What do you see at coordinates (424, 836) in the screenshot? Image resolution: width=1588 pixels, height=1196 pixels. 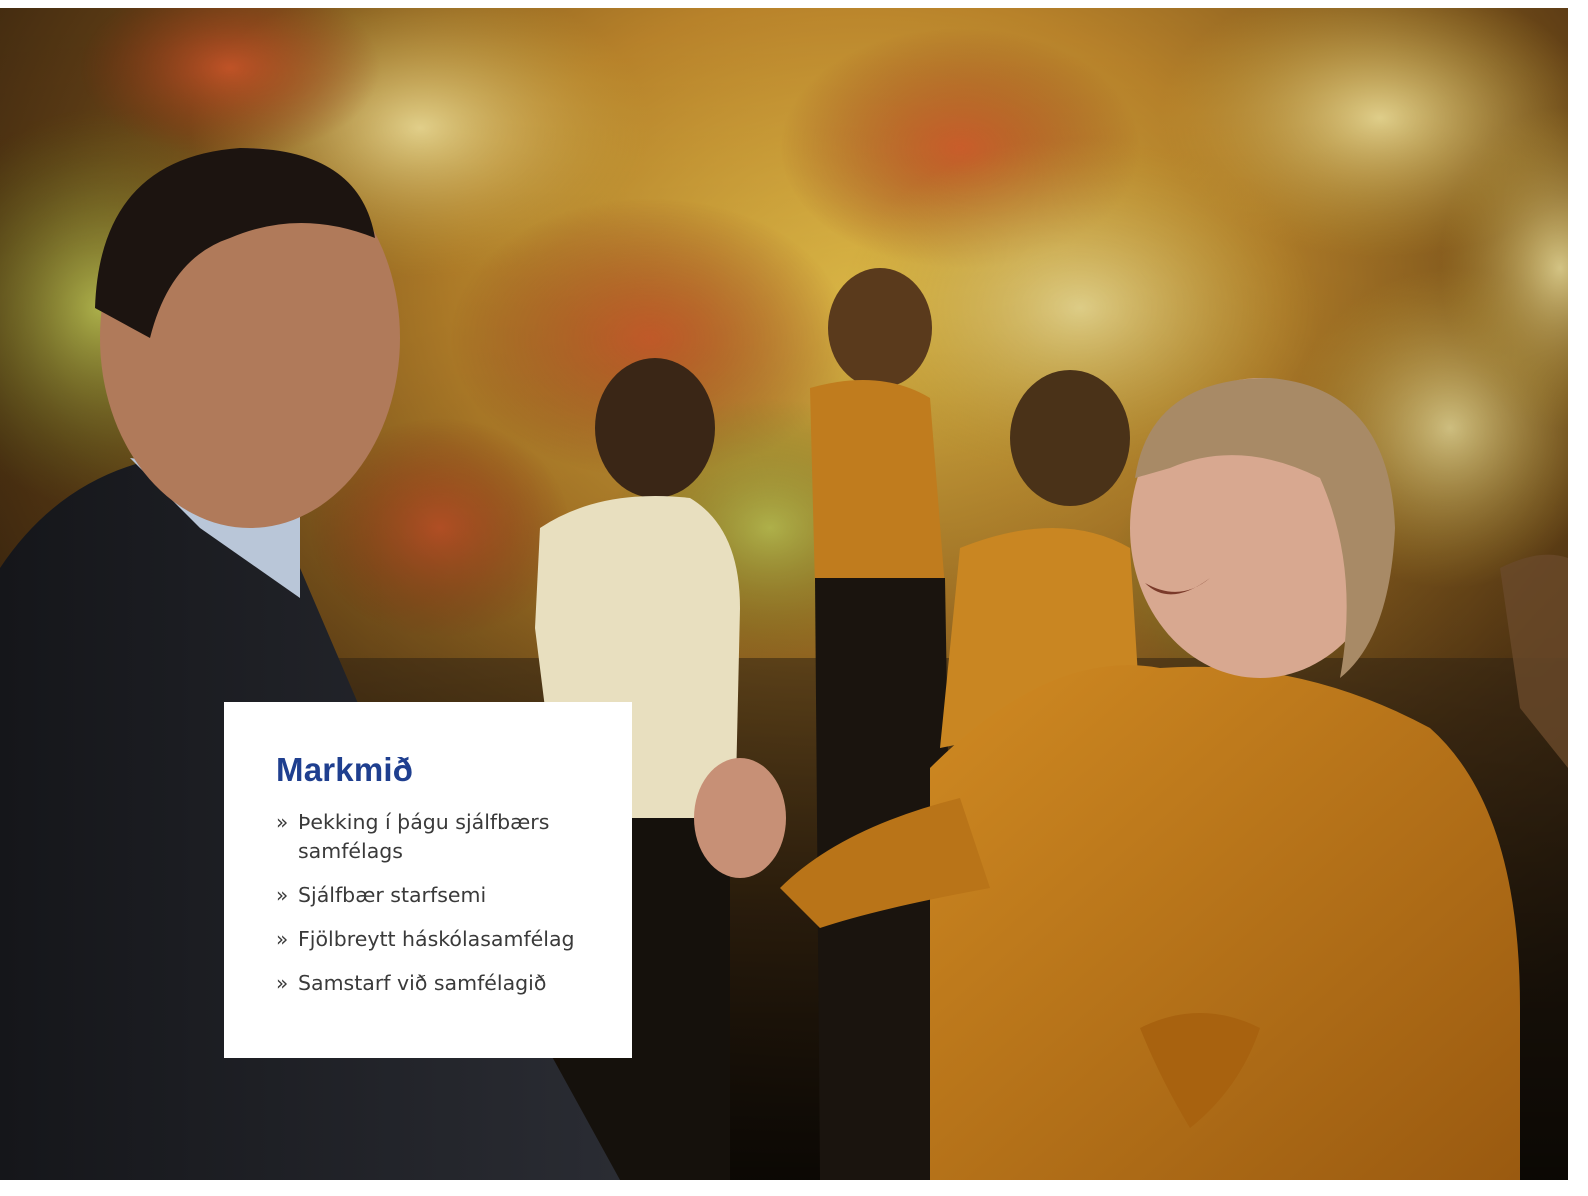 I see `goal-text: Þekking í þágu sjálfbærs samfélags` at bounding box center [424, 836].